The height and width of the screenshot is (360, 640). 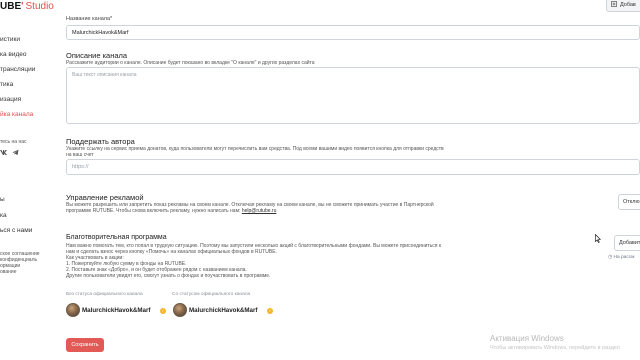 I want to click on description-textarea: Ваш текст описания канала, so click(x=353, y=95).